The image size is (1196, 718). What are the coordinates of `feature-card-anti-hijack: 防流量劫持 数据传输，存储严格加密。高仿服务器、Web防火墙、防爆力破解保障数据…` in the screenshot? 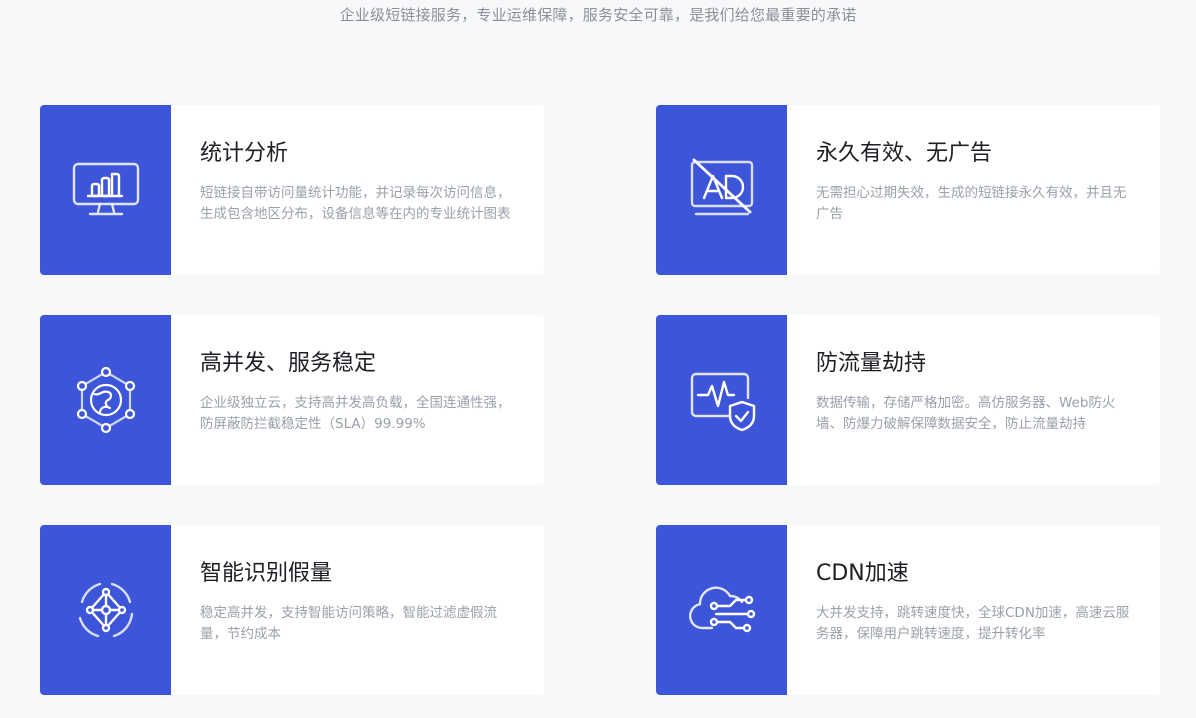 It's located at (908, 400).